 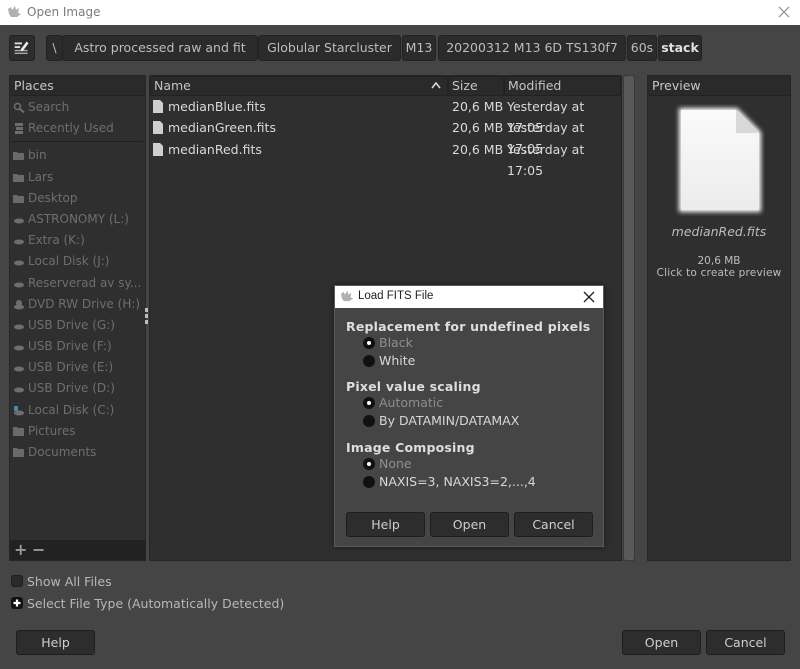 What do you see at coordinates (77, 550) in the screenshot?
I see `places-footer: + −` at bounding box center [77, 550].